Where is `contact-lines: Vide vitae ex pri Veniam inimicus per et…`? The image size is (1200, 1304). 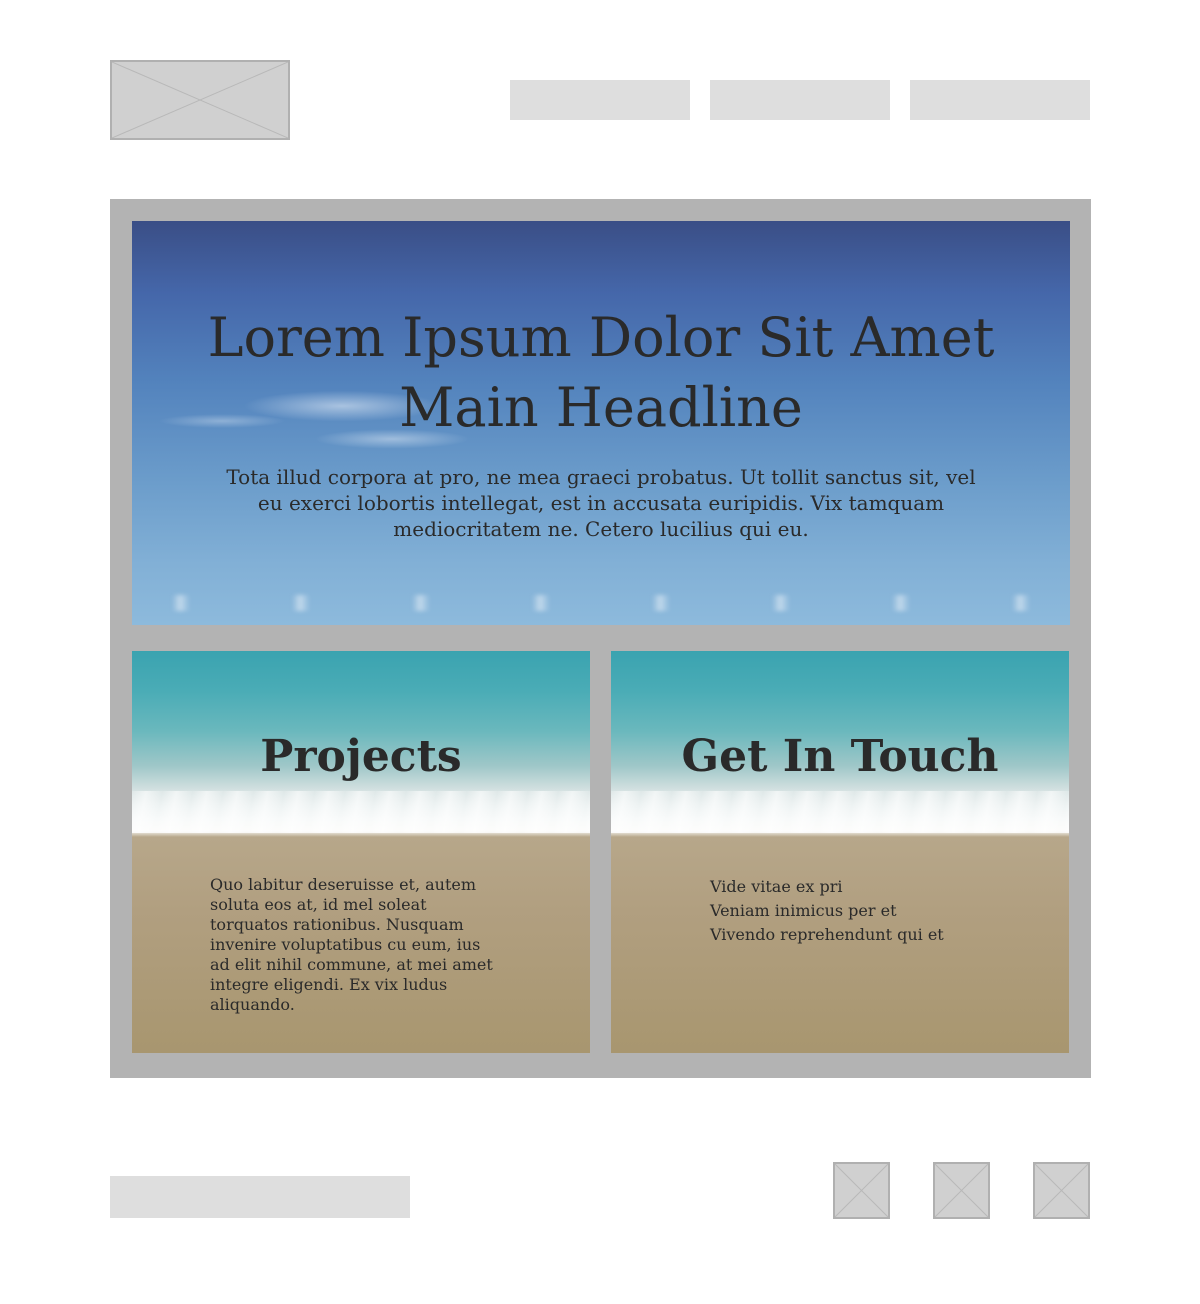 contact-lines: Vide vitae ex pri Veniam inimicus per et… is located at coordinates (860, 911).